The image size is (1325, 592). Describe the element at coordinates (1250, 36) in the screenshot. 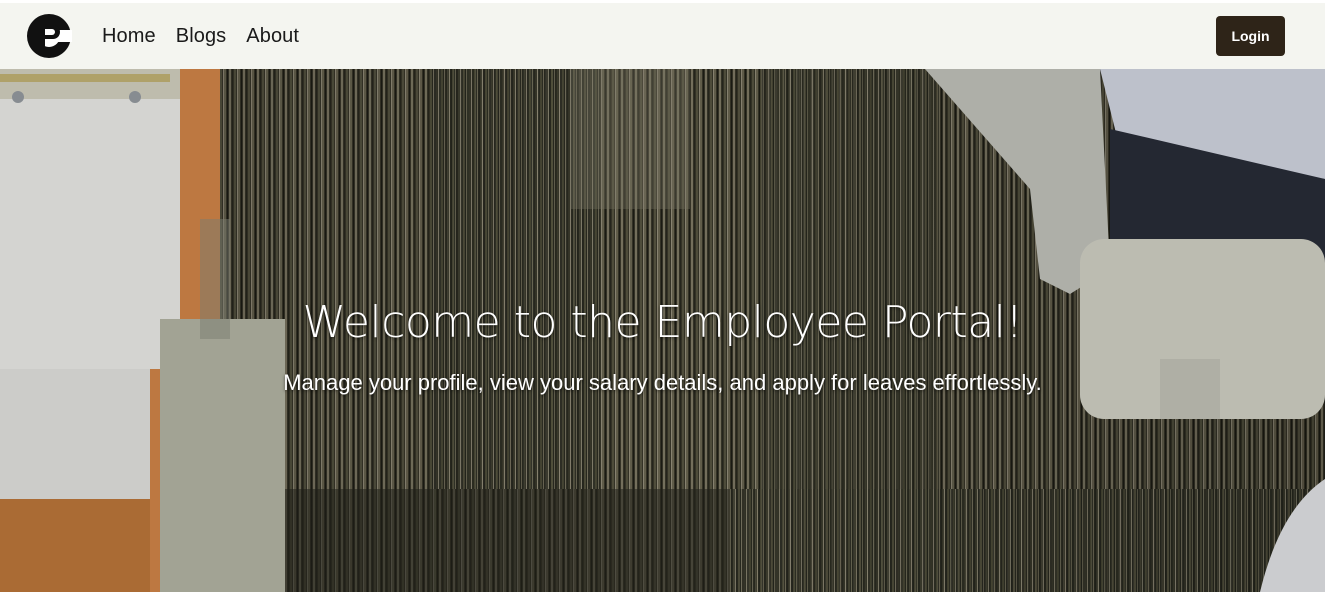

I see `login-button: Login` at that location.